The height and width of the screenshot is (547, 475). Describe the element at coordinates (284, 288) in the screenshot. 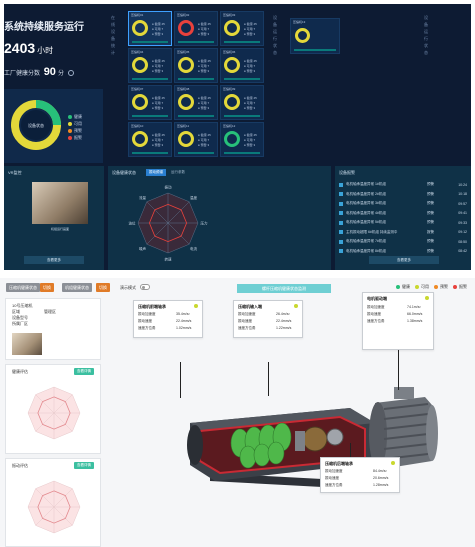

I see `page-title: 螺杆压缩机健康状态监测` at that location.